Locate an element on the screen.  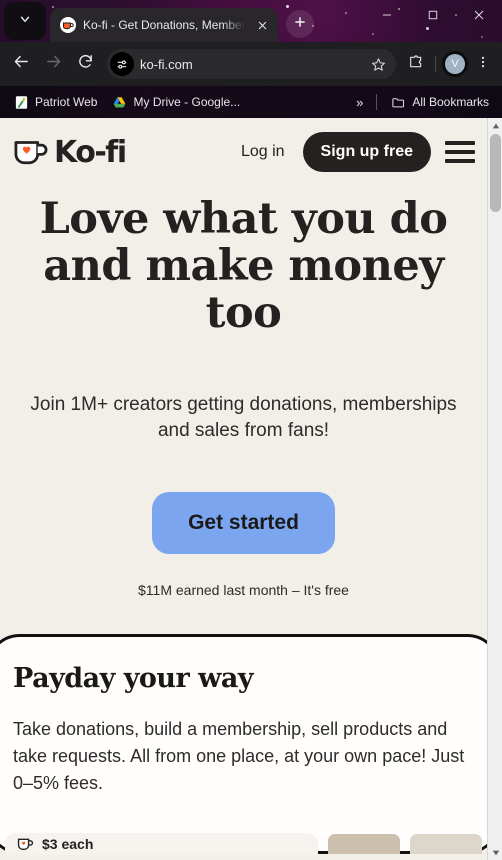
close-window-button is located at coordinates (479, 17).